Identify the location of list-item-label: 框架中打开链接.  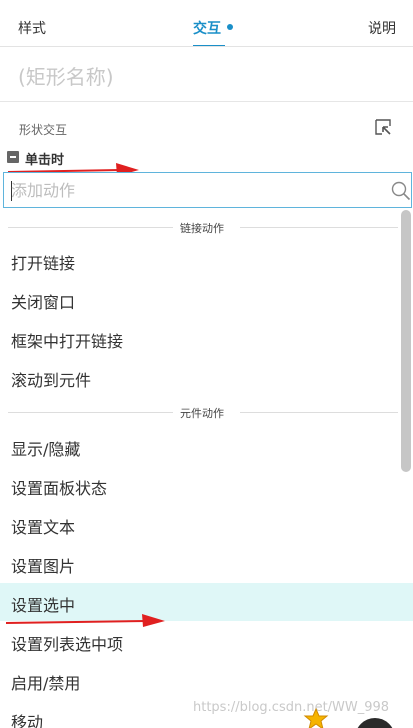
(67, 341).